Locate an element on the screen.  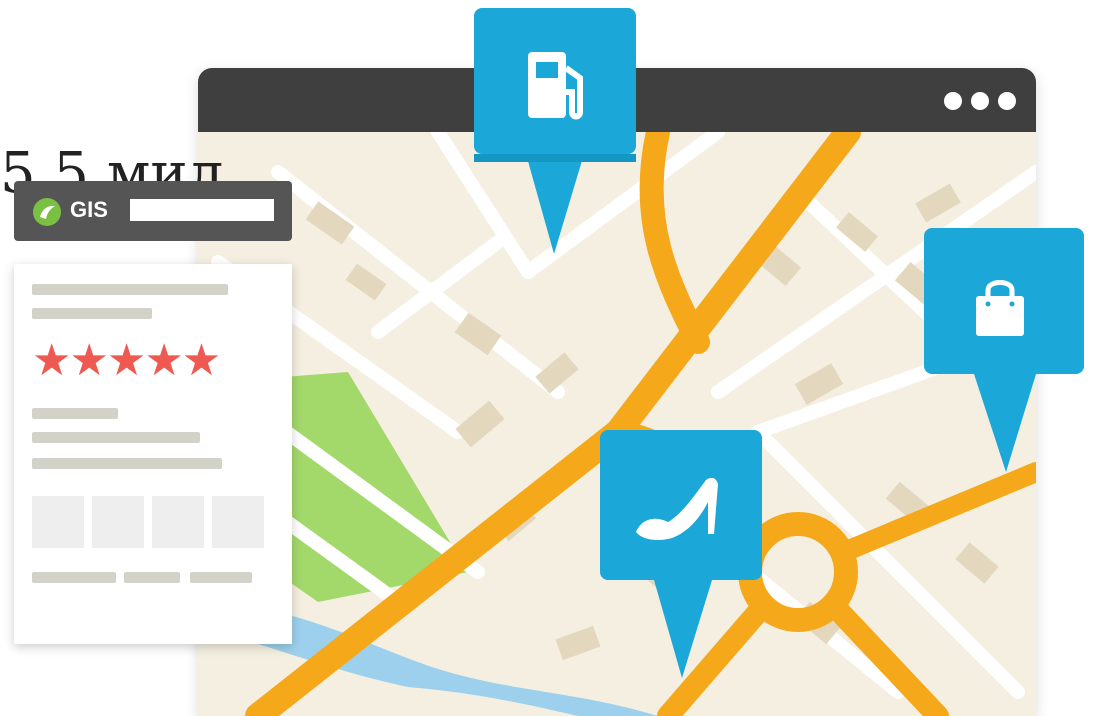
high-heel-shoe-icon is located at coordinates (677, 508).